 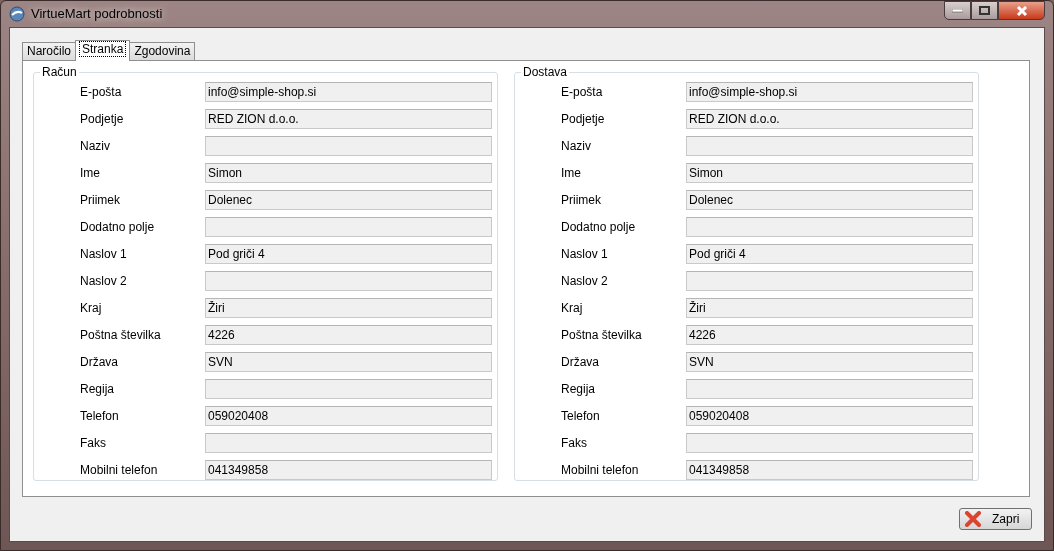 What do you see at coordinates (973, 519) in the screenshot?
I see `cross-icon` at bounding box center [973, 519].